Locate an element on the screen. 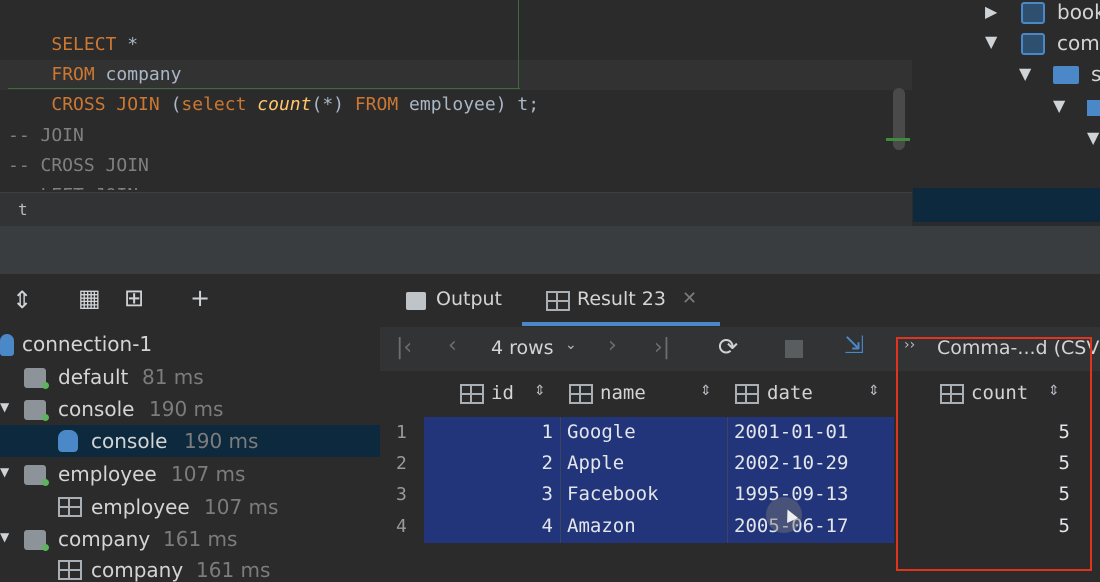 The image size is (1100, 582). tab-result: Result 23 is located at coordinates (621, 299).